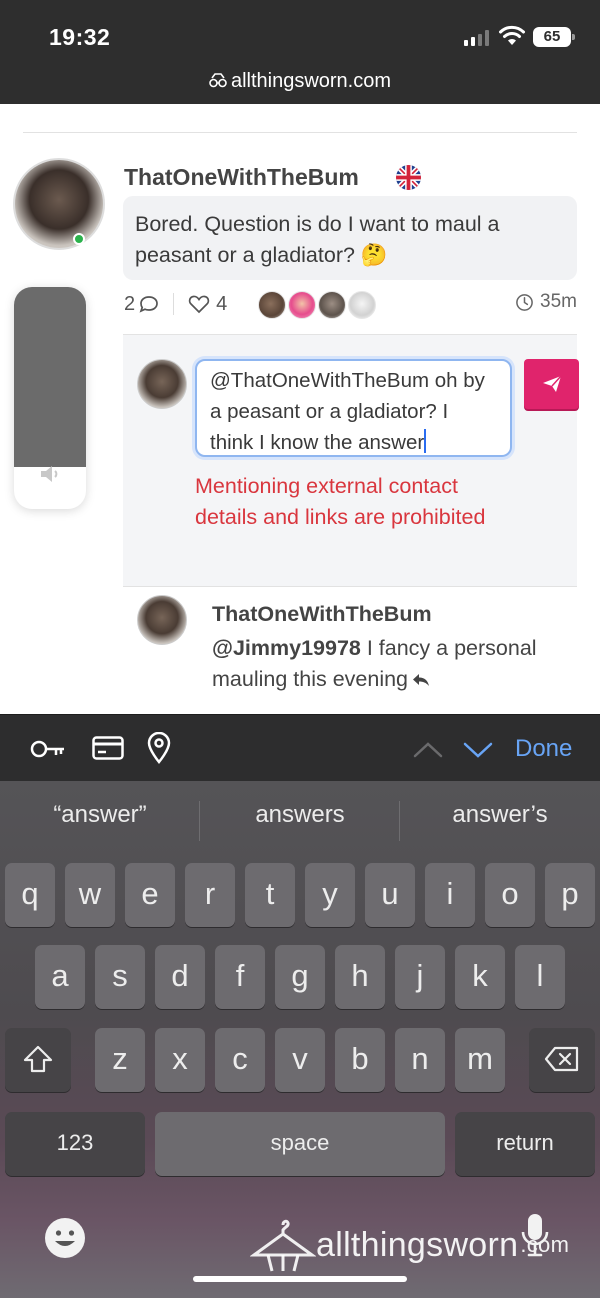  I want to click on microphone-icon, so click(535, 1235).